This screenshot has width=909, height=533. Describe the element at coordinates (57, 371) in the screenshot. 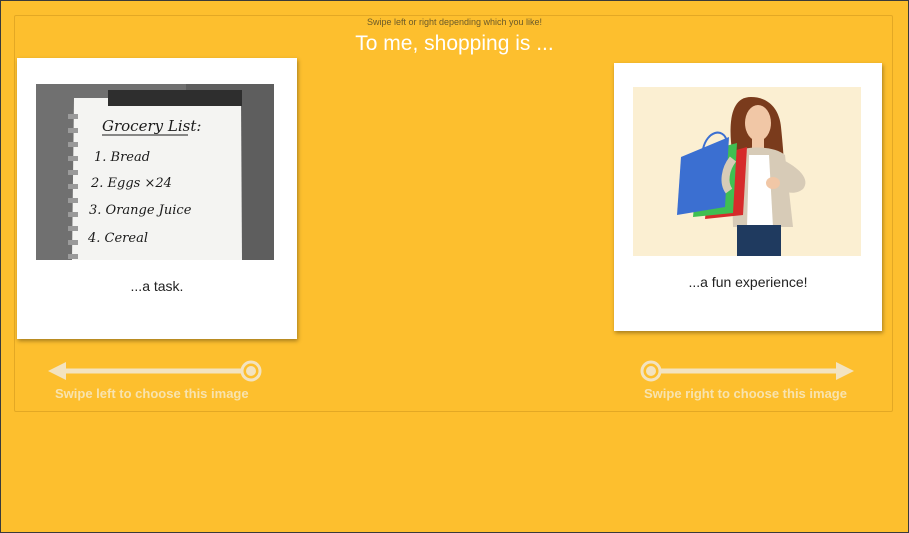

I see `arrow-left-icon` at that location.